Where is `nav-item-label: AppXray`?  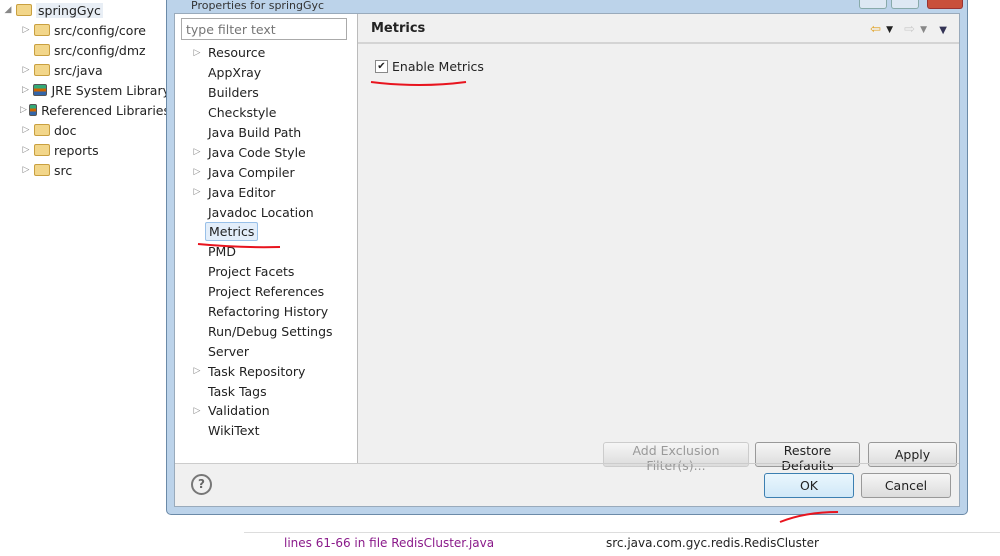
nav-item-label: AppXray is located at coordinates (235, 73).